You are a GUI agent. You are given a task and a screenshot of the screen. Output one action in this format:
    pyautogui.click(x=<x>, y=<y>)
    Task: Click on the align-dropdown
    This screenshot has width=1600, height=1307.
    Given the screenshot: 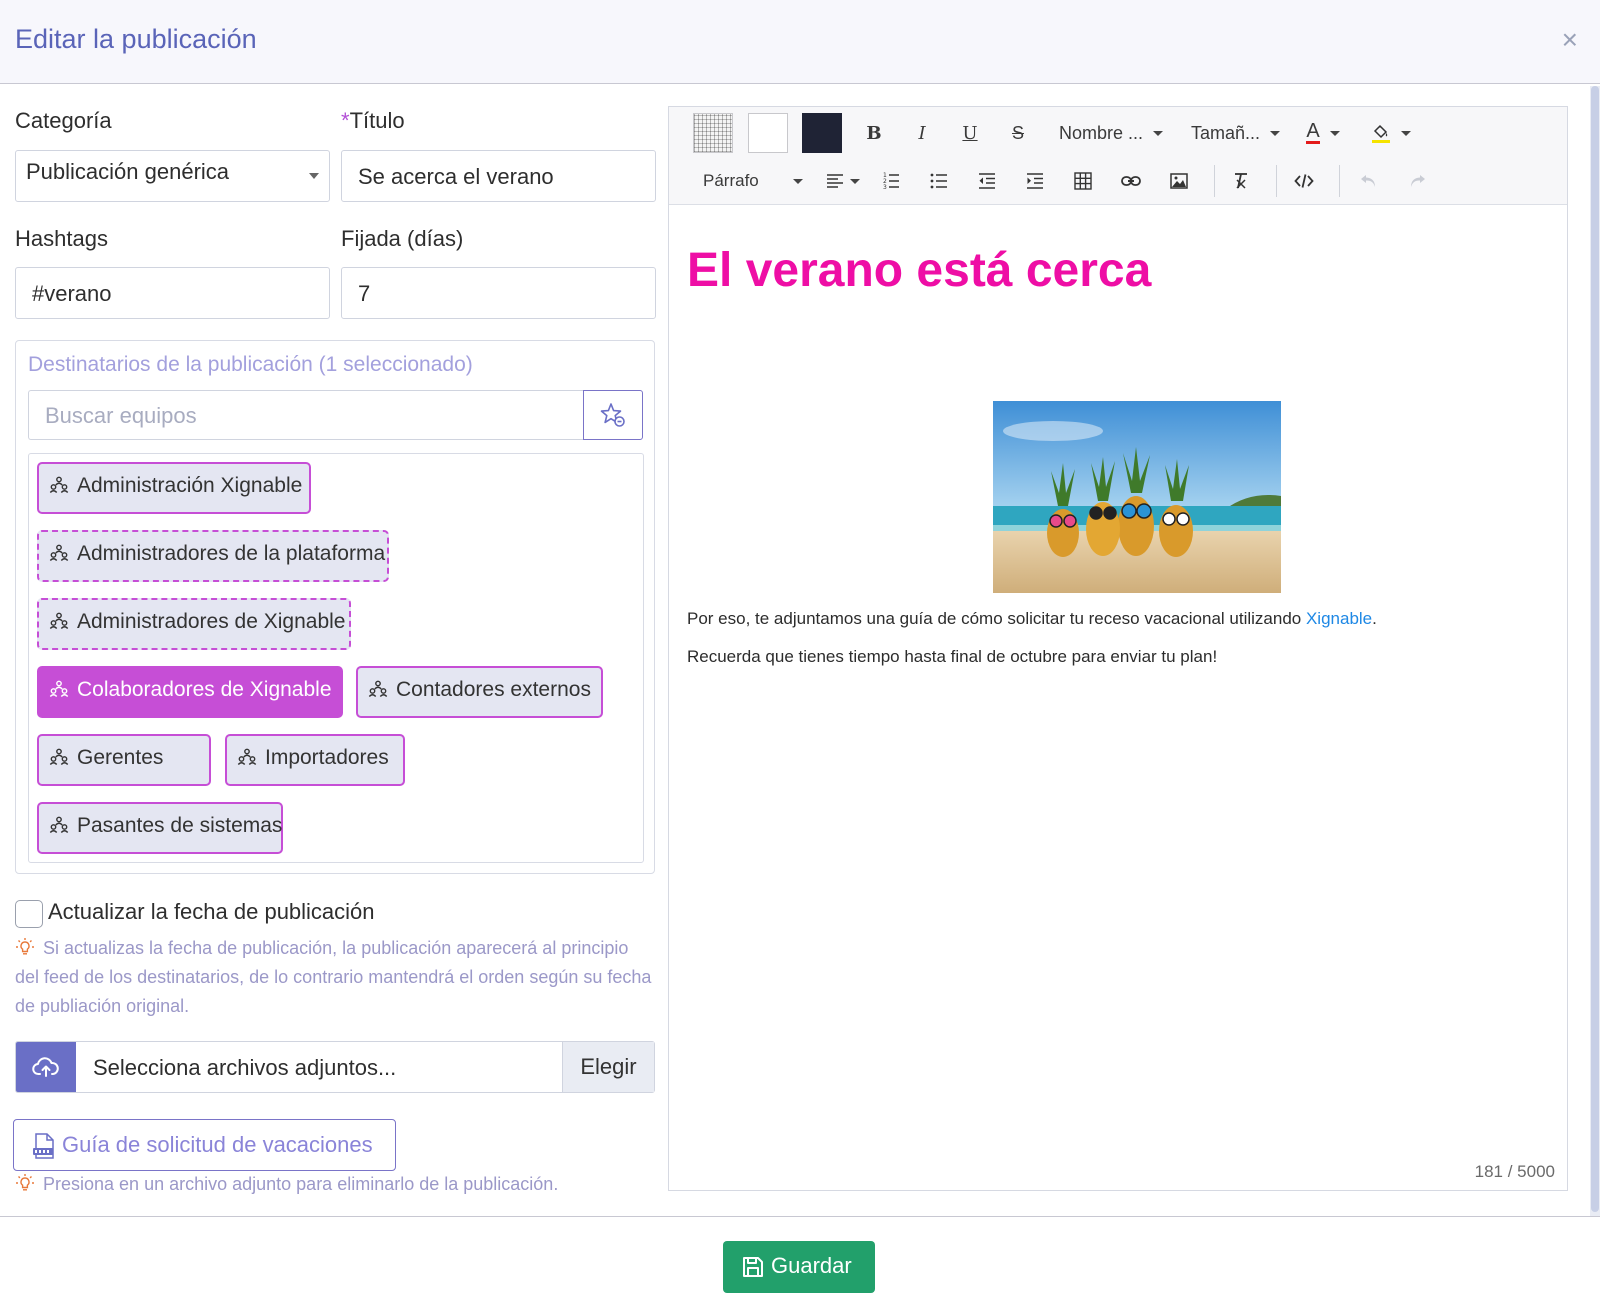 What is the action you would take?
    pyautogui.click(x=843, y=181)
    